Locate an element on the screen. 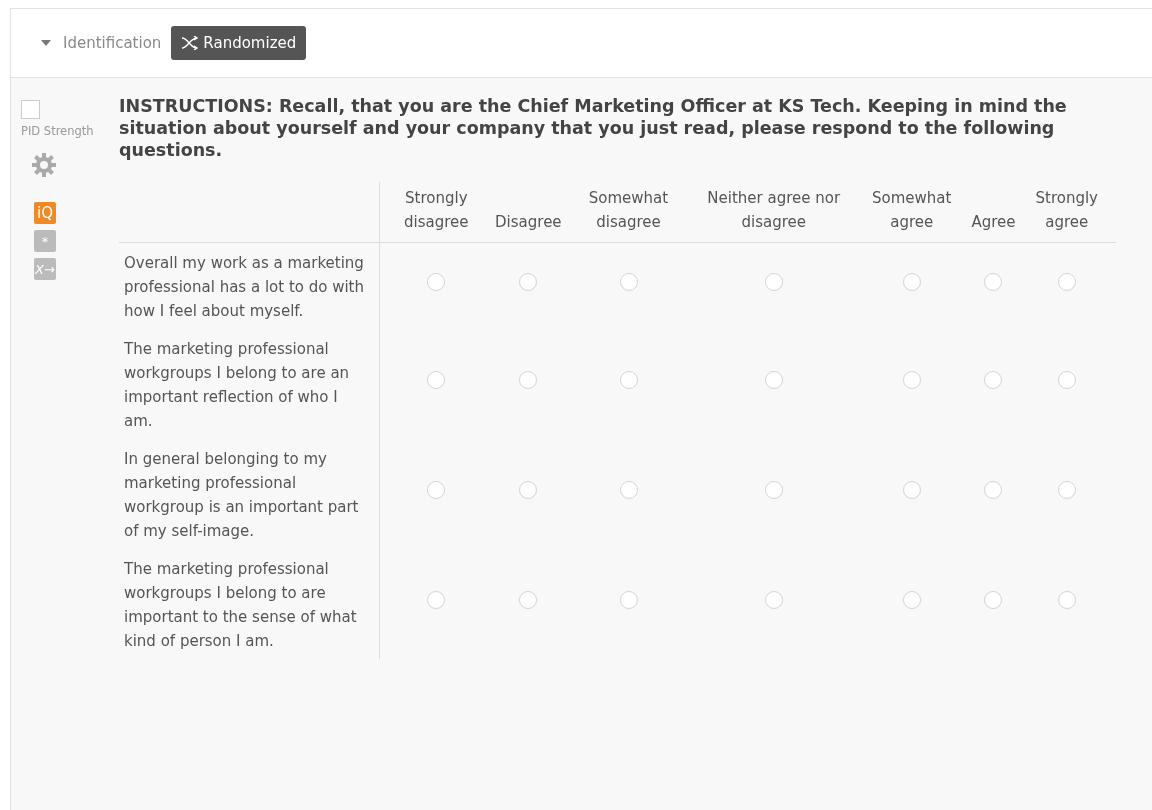 The width and height of the screenshot is (1152, 810). randomized-badge: Randomized is located at coordinates (239, 43).